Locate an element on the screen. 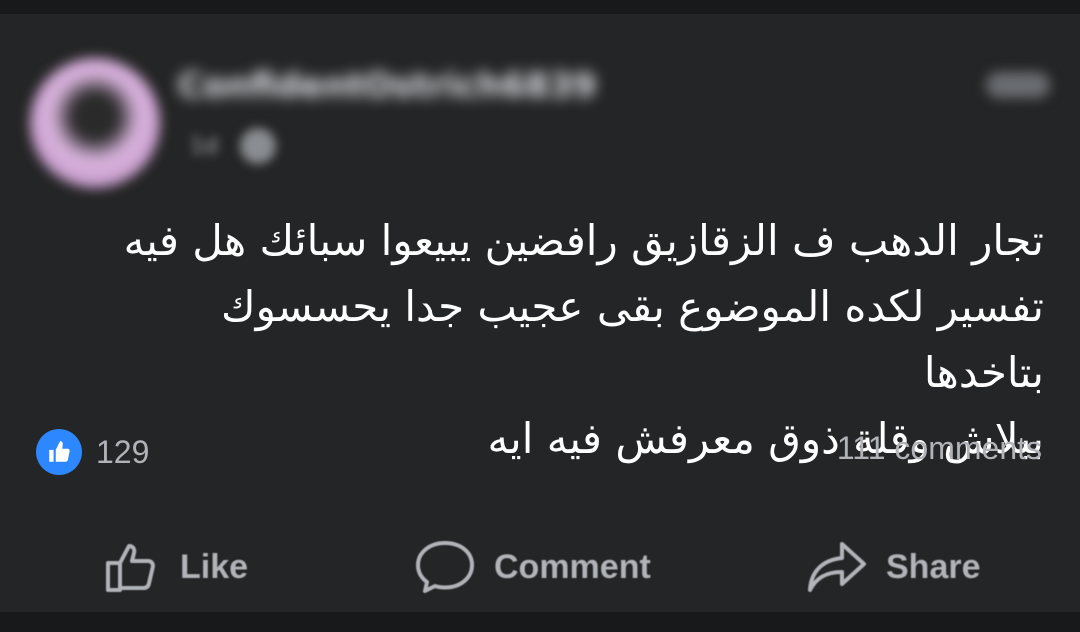  bottom-strip is located at coordinates (540, 622).